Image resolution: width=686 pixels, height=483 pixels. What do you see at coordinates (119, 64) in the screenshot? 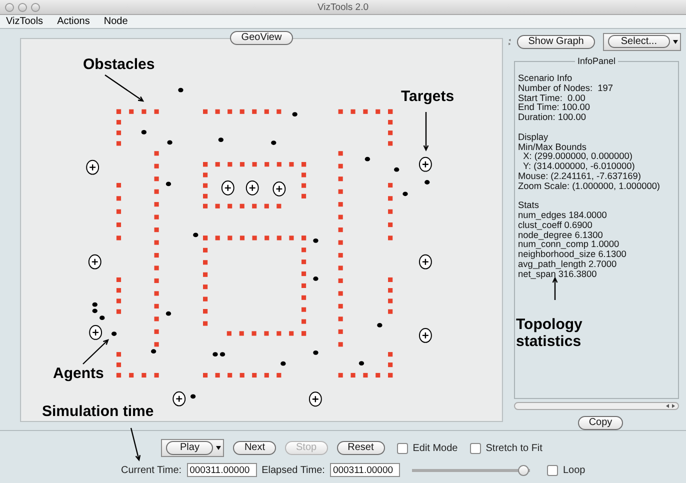
I see `annotation-label: Obstacles` at bounding box center [119, 64].